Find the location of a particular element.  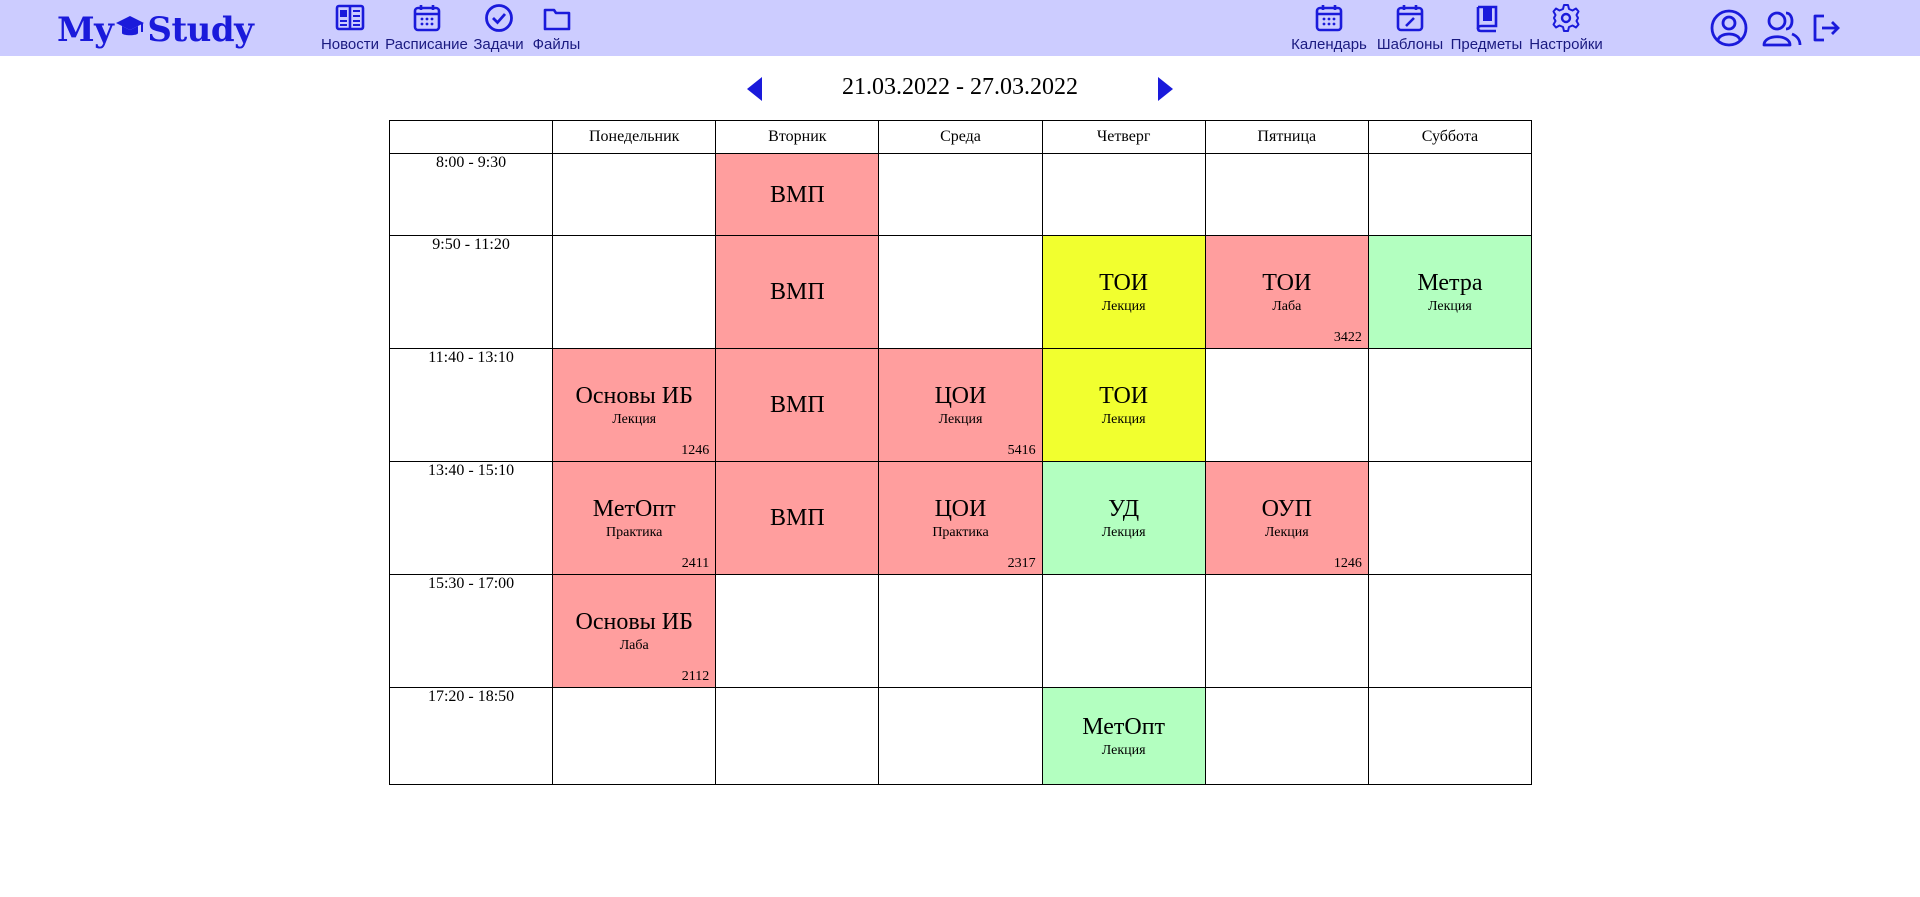

nav-calendar-label: Календарь is located at coordinates (1329, 44).